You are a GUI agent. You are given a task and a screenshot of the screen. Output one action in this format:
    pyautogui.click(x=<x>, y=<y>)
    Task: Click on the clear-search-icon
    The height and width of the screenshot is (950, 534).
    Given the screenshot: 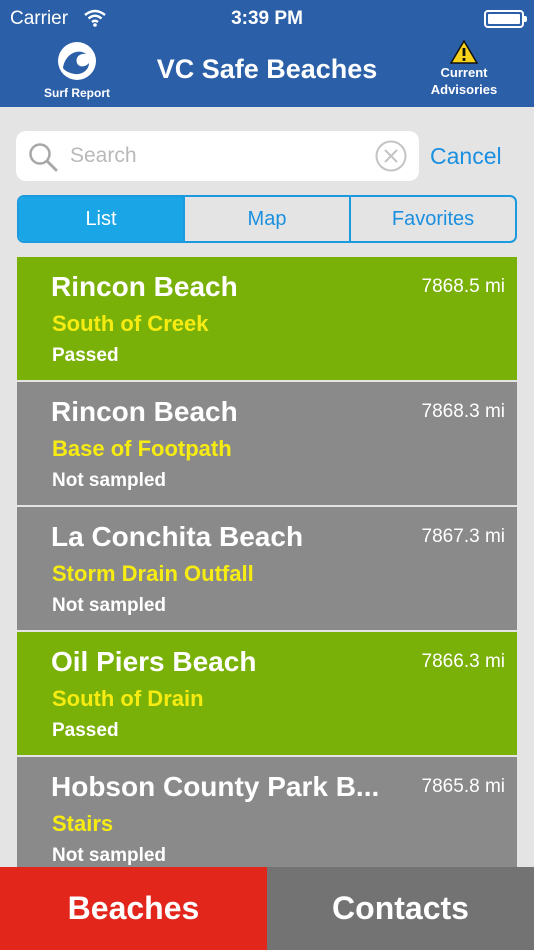 What is the action you would take?
    pyautogui.click(x=391, y=156)
    